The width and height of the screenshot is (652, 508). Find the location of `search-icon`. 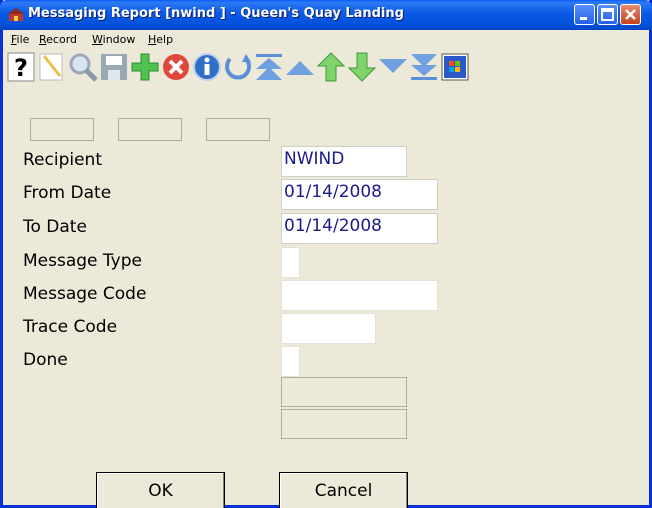

search-icon is located at coordinates (83, 67).